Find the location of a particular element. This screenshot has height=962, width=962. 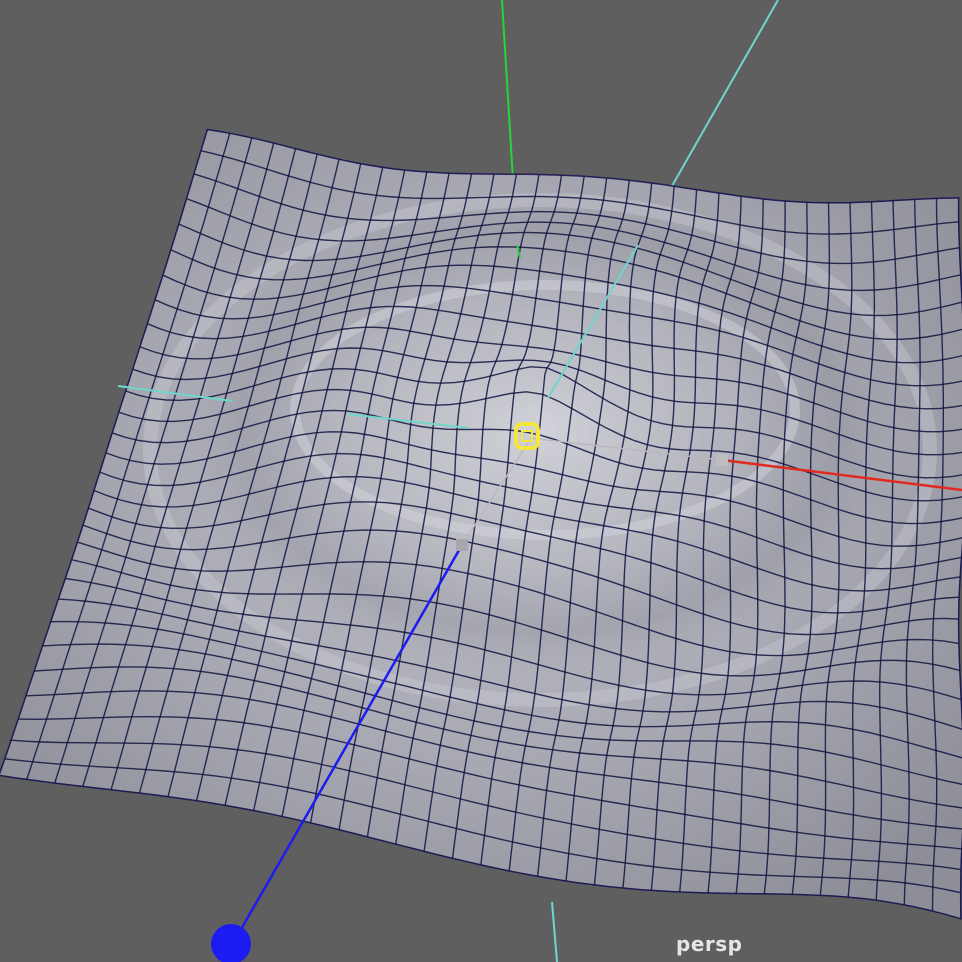

view-axis-line is located at coordinates (725, 93).